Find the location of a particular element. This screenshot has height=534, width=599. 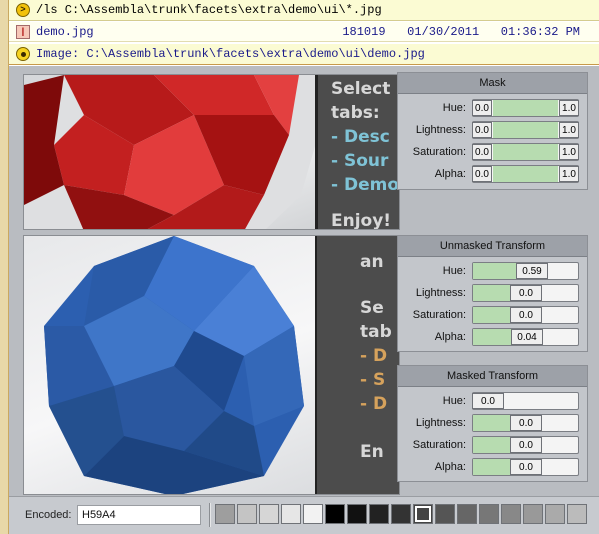

masked-row: Hue: 0.0 is located at coordinates (492, 401).